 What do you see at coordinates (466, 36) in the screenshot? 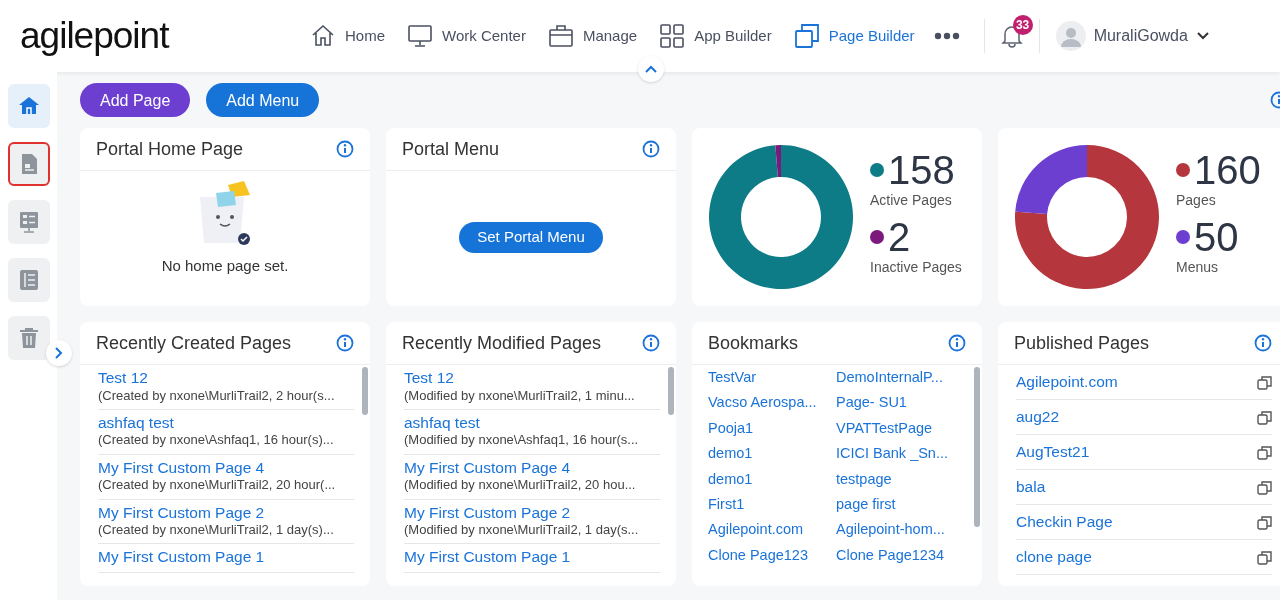
I see `nav-item: Work Center` at bounding box center [466, 36].